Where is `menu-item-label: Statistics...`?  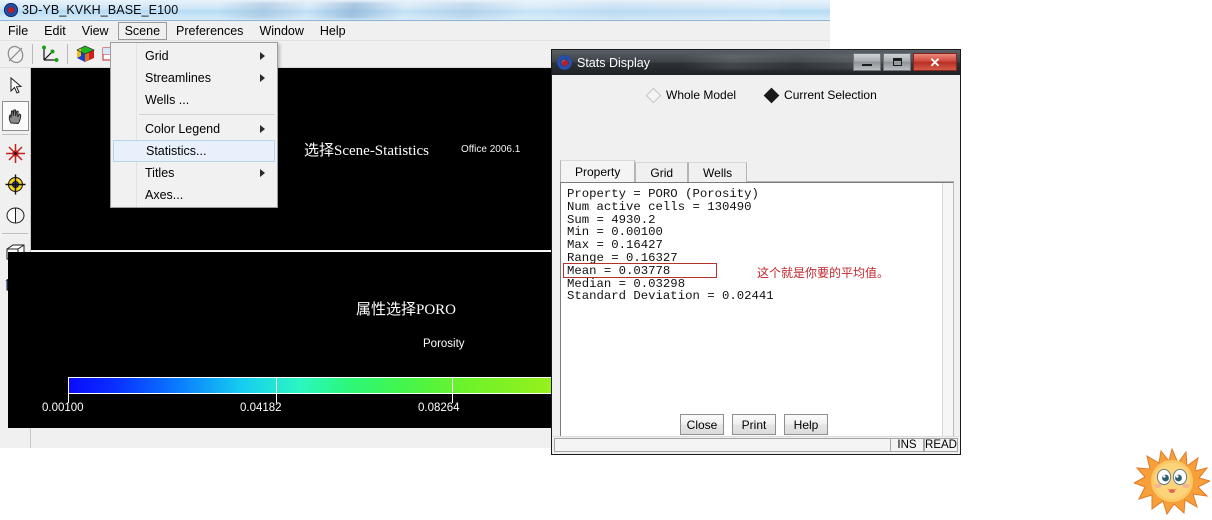
menu-item-label: Statistics... is located at coordinates (176, 151).